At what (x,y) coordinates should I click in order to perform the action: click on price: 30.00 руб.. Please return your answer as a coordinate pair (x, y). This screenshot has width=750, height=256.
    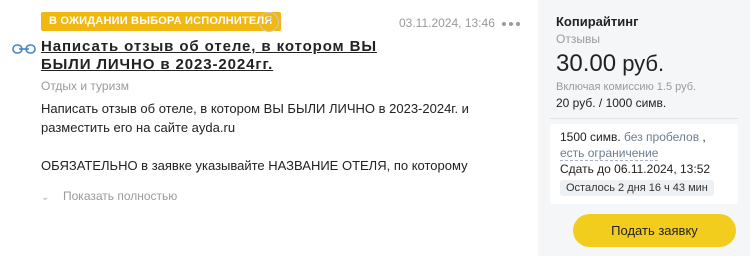
    Looking at the image, I should click on (610, 64).